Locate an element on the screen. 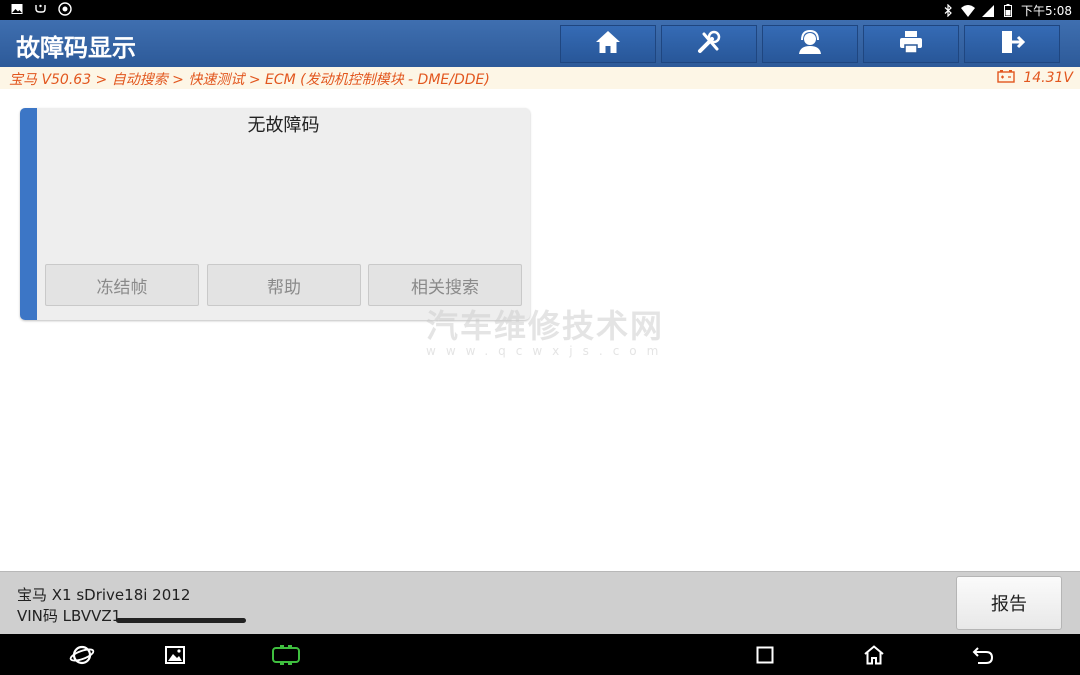 The width and height of the screenshot is (1080, 675). home-icon is located at coordinates (608, 44).